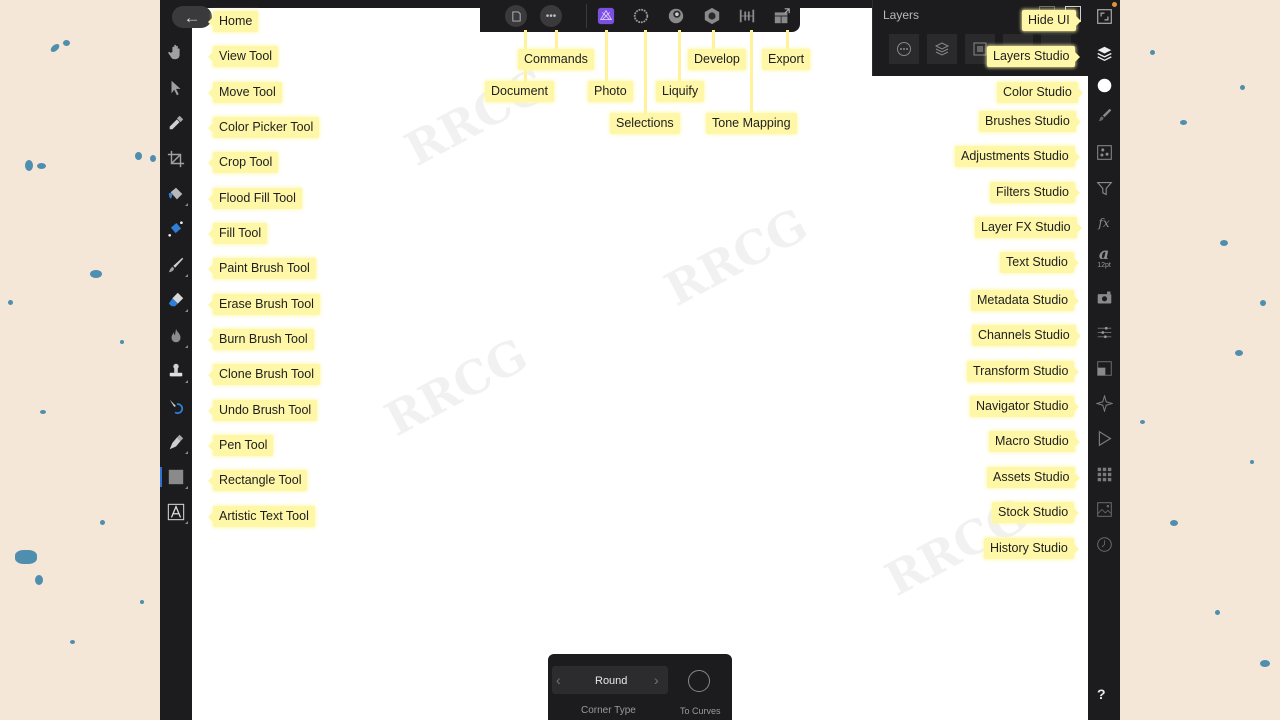  I want to click on hide-ui-toggle, so click(1104, 16).